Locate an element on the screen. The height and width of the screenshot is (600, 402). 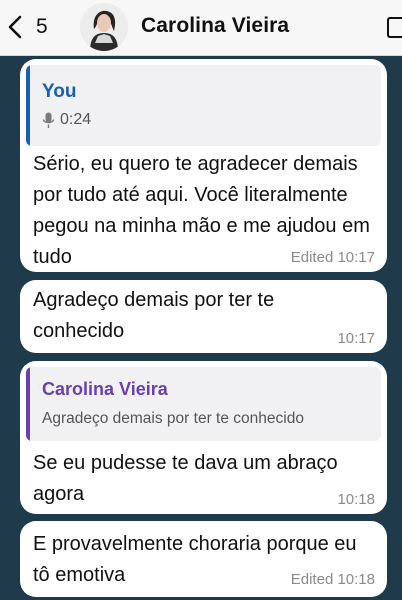
message-meta: 10:18 is located at coordinates (356, 499).